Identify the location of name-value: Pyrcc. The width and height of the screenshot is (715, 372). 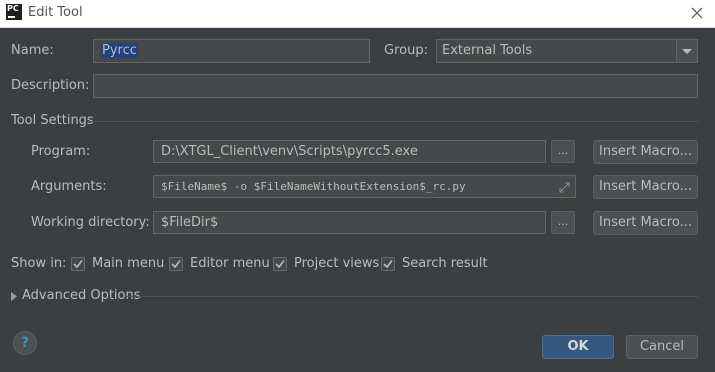
(119, 50).